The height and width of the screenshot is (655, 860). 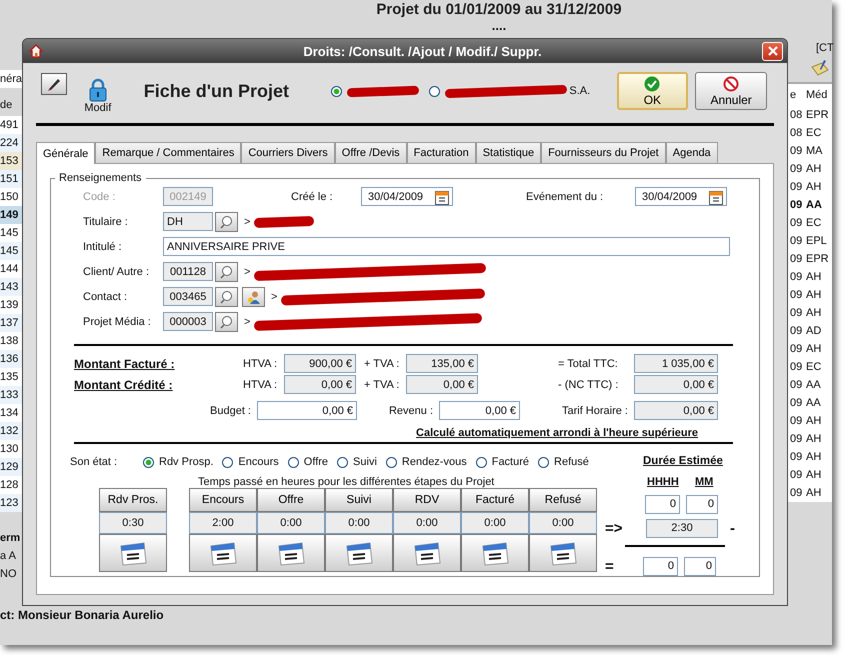 What do you see at coordinates (817, 95) in the screenshot?
I see `column-header: Méd` at bounding box center [817, 95].